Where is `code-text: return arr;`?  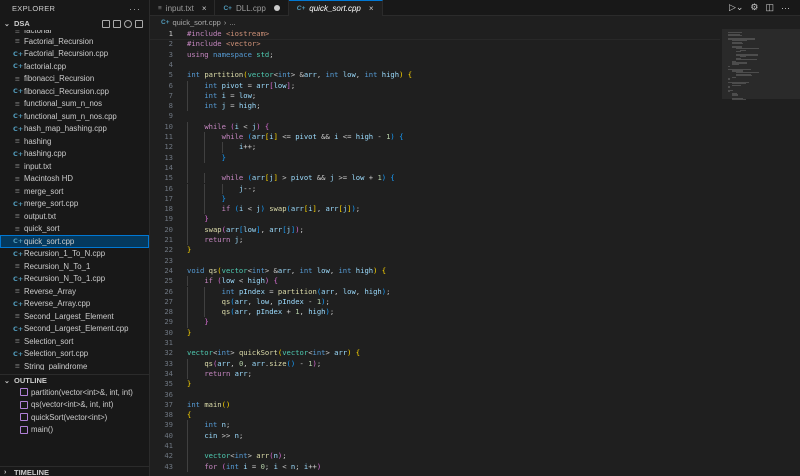
code-text: return arr; is located at coordinates (228, 373).